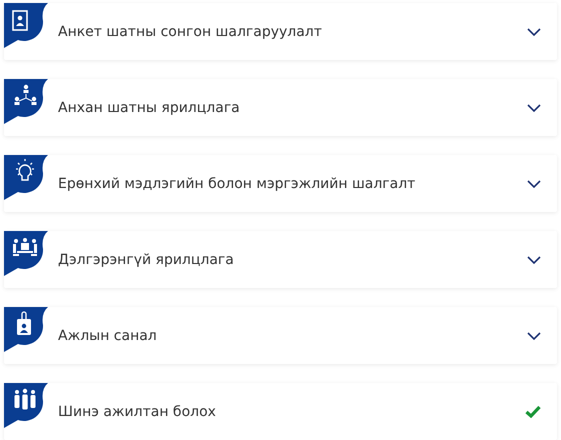  I want to click on step-title: Ерөнхий мэдлэгийн болон мэргэжлийн шалгалт, so click(237, 184).